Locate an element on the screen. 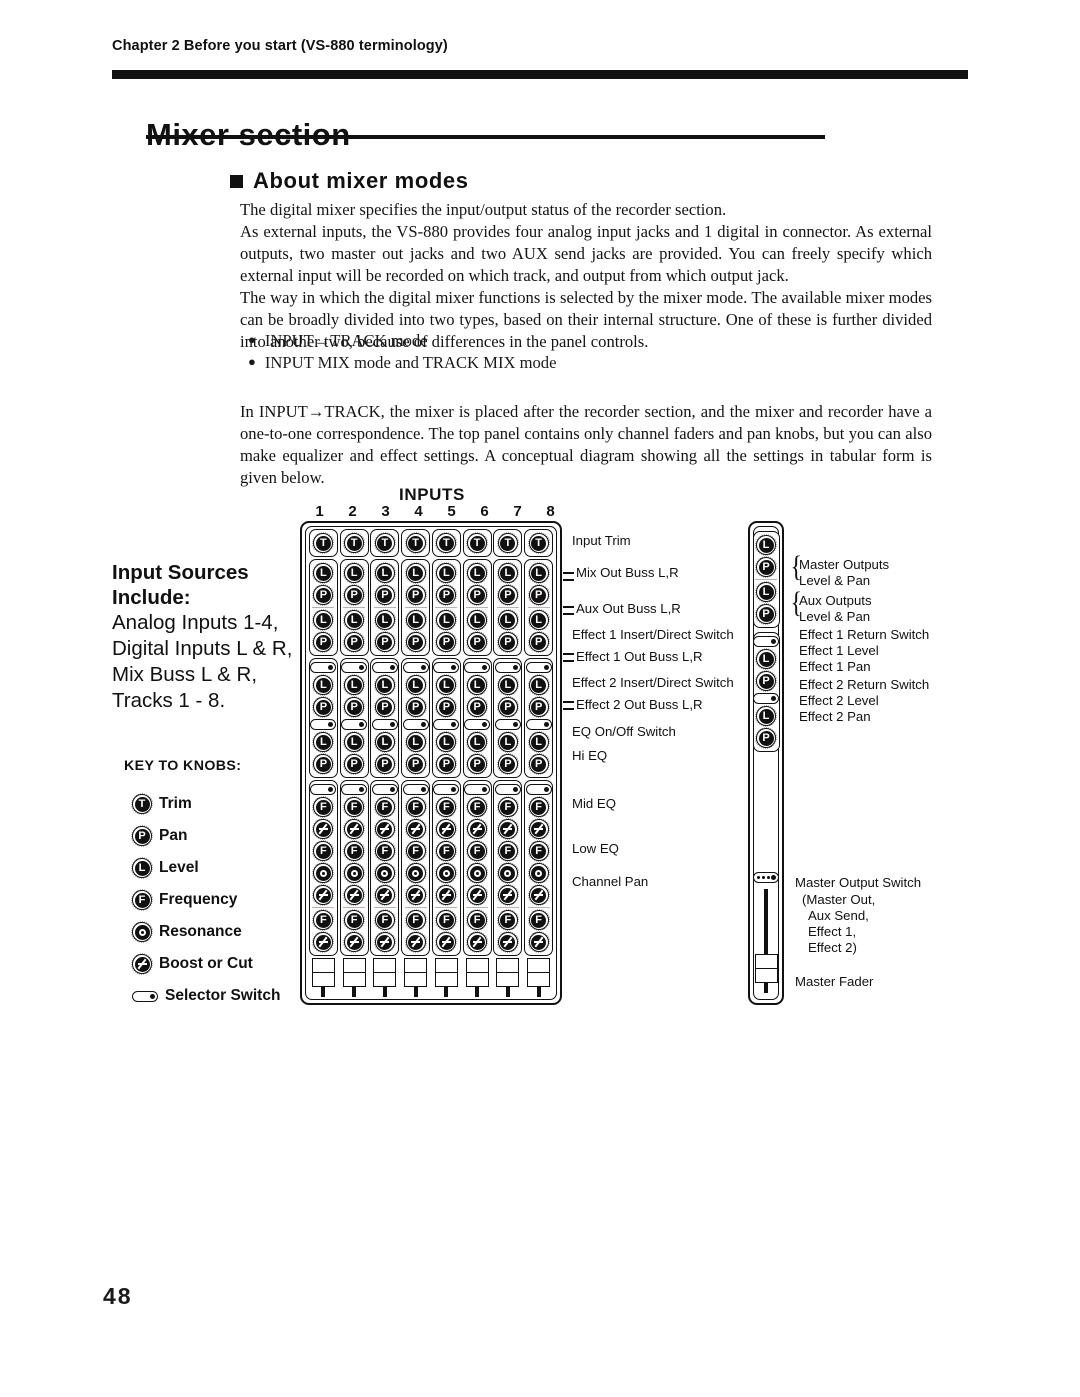 This screenshot has height=1397, width=1080. master-label-effect-1: Effect 1, is located at coordinates (832, 931).